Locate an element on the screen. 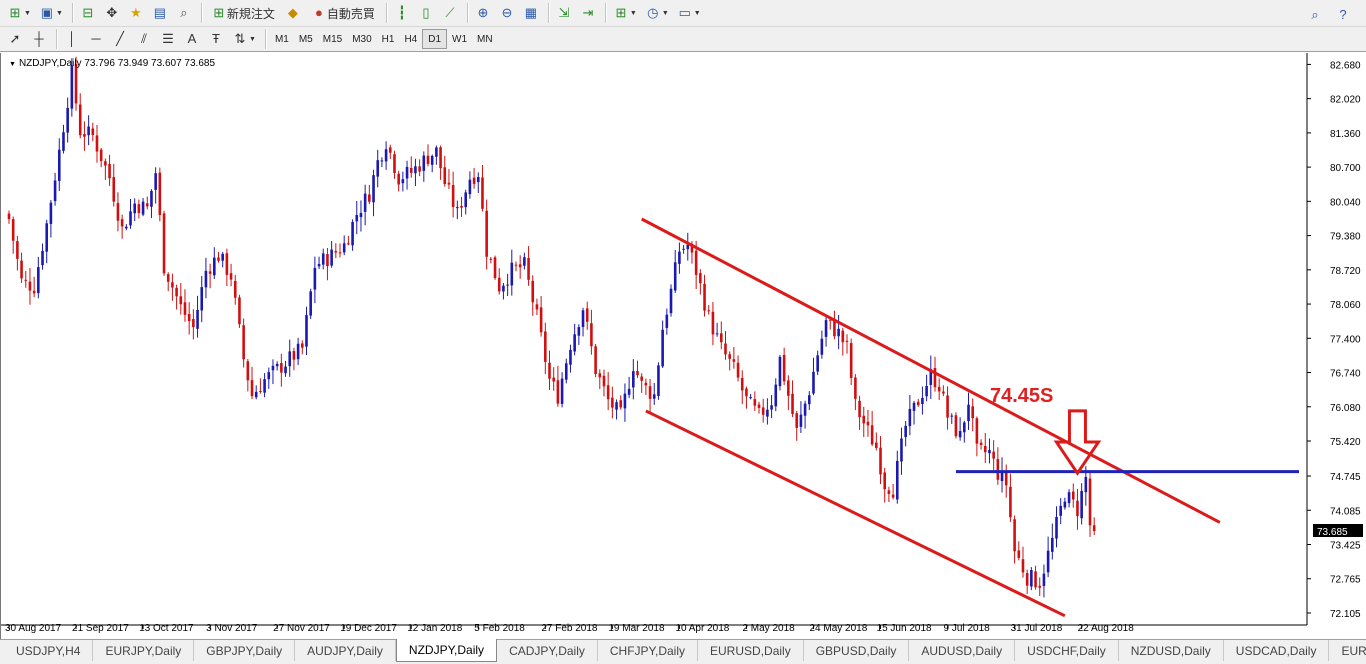  search-button: ⌕ is located at coordinates (1315, 15).